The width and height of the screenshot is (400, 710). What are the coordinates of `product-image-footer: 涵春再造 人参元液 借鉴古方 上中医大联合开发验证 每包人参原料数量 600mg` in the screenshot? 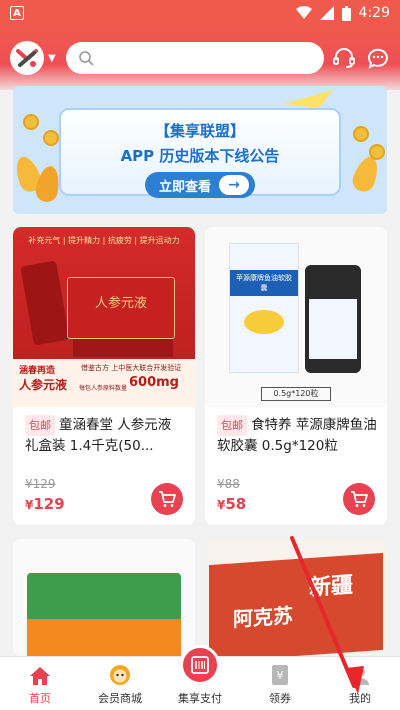 It's located at (104, 383).